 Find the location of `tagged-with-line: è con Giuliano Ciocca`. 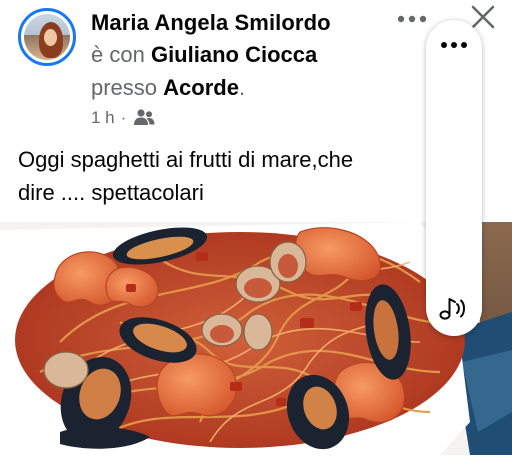

tagged-with-line: è con Giuliano Ciocca is located at coordinates (204, 55).